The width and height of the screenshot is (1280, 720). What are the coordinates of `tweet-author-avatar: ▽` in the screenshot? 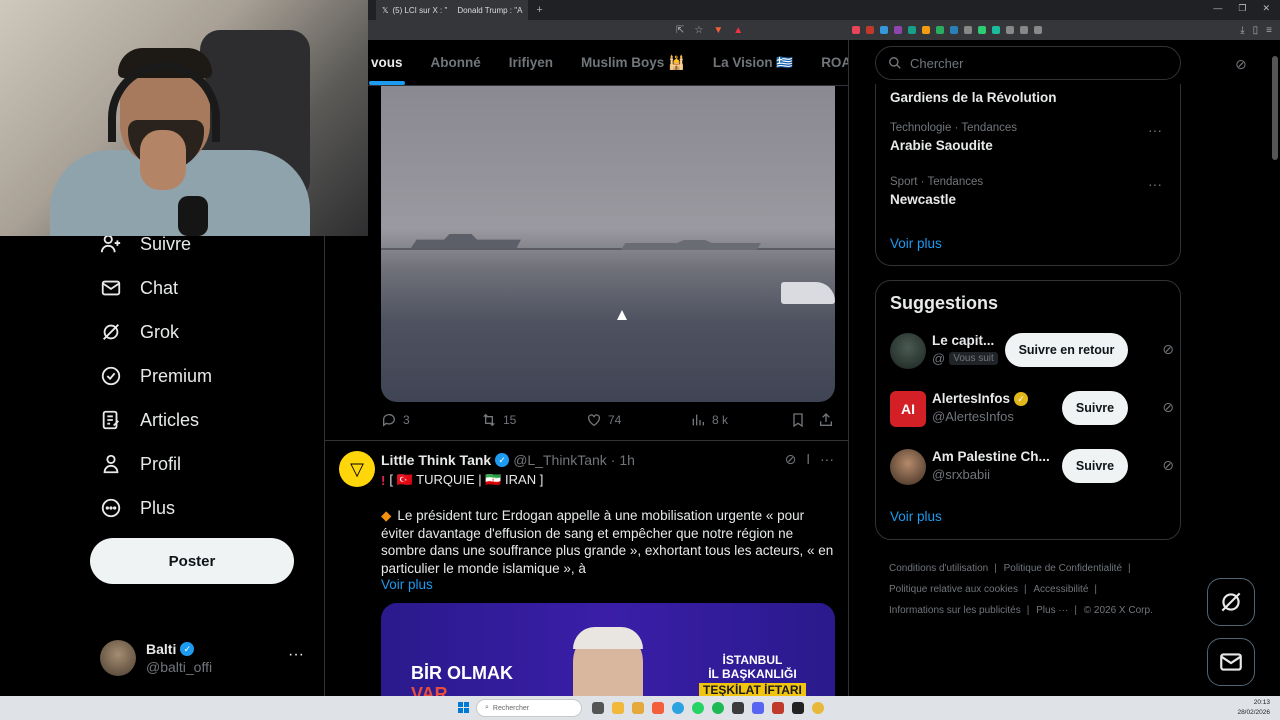 It's located at (357, 469).